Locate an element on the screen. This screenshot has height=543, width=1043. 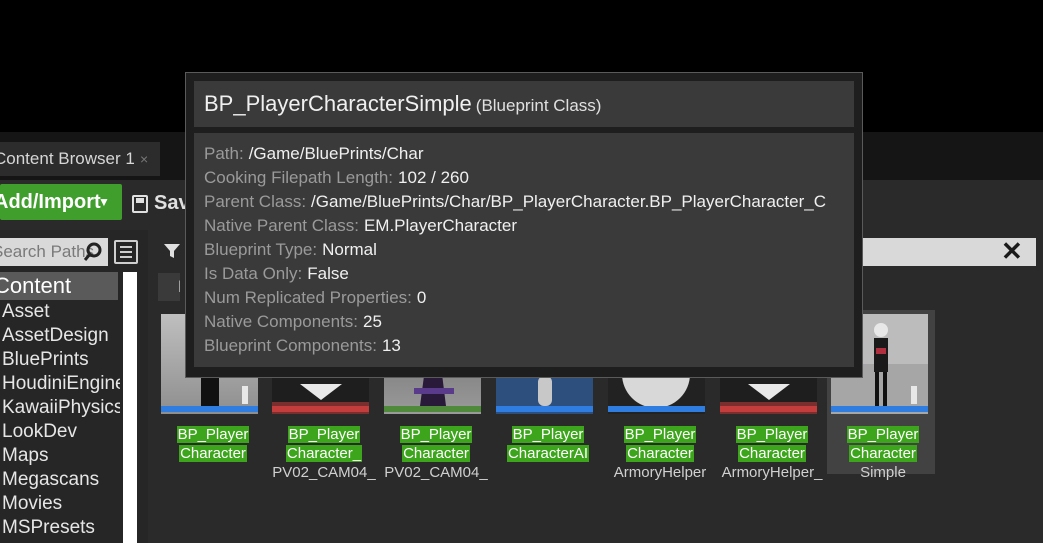
asset-name: BP_Player CharacterAI is located at coordinates (548, 444).